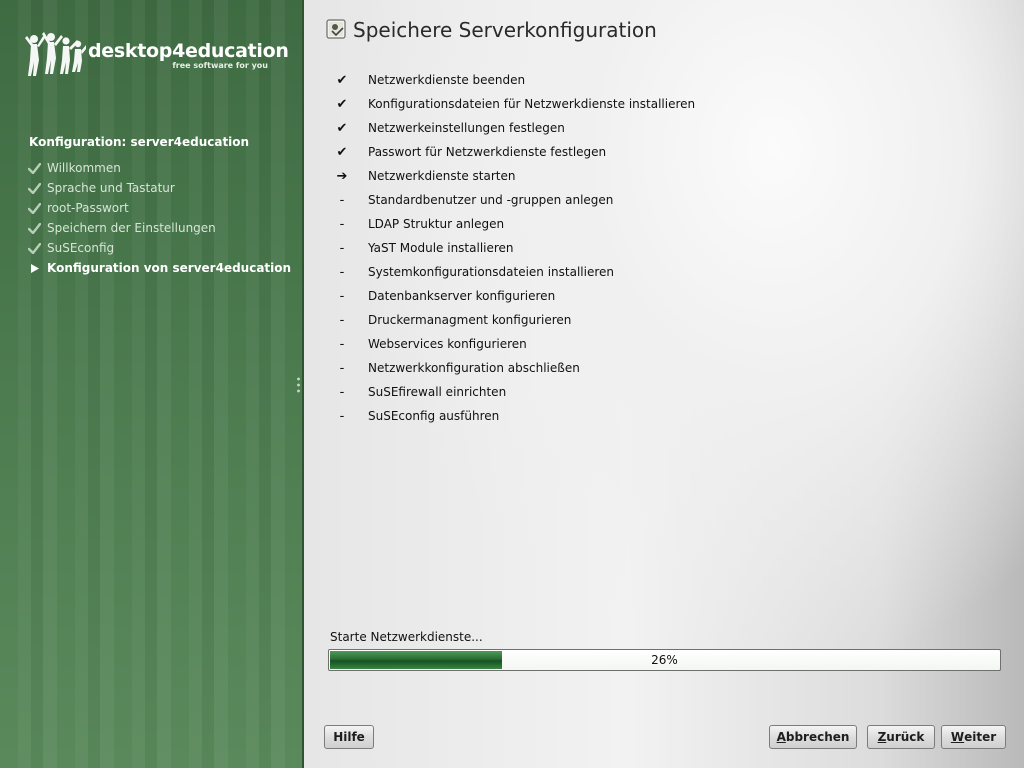 This screenshot has width=1024, height=768. What do you see at coordinates (441, 248) in the screenshot?
I see `task-label: YaST Module installieren` at bounding box center [441, 248].